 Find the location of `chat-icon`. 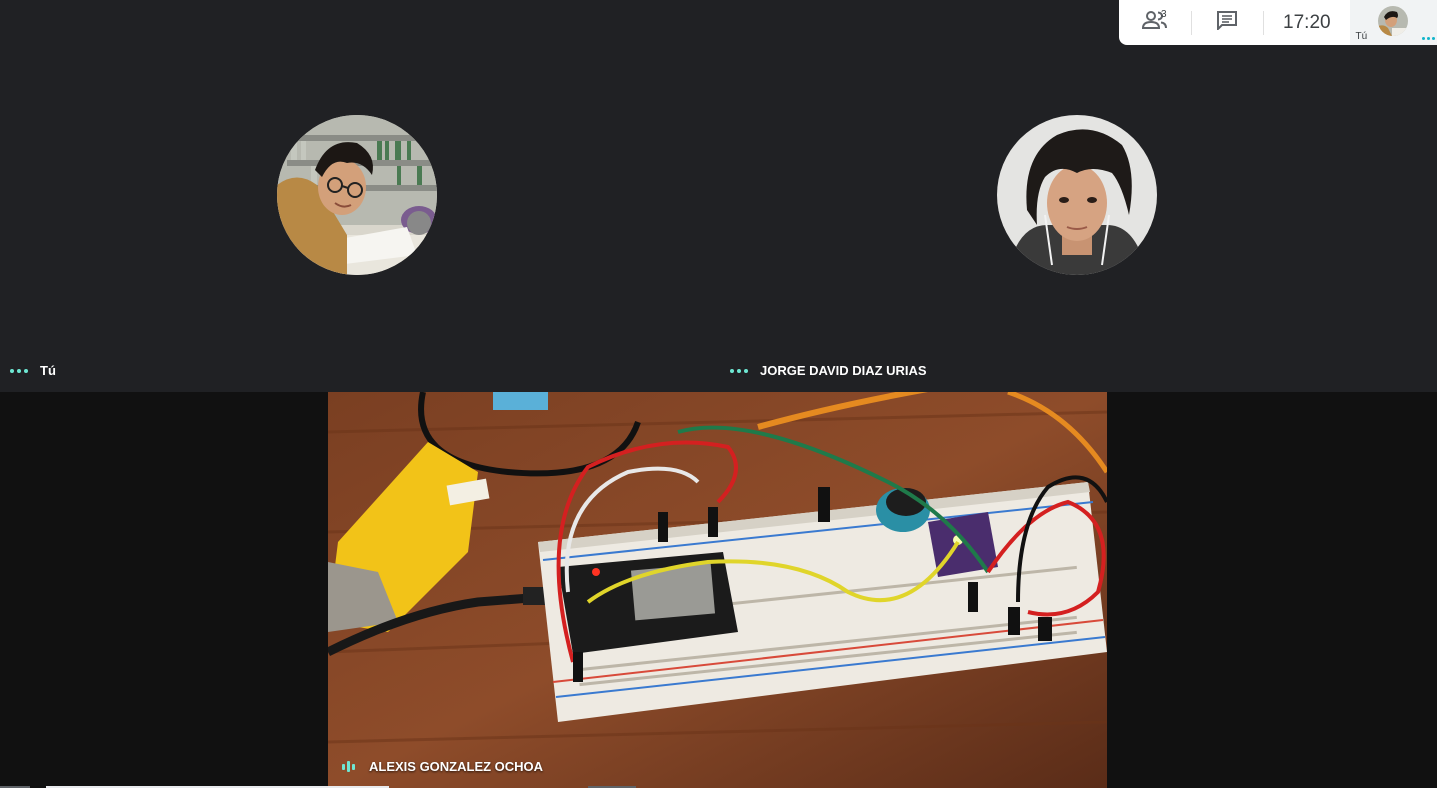

chat-icon is located at coordinates (1227, 22).